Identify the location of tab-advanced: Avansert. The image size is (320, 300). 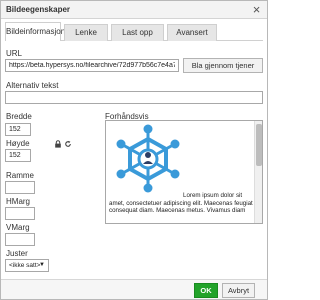
(192, 32).